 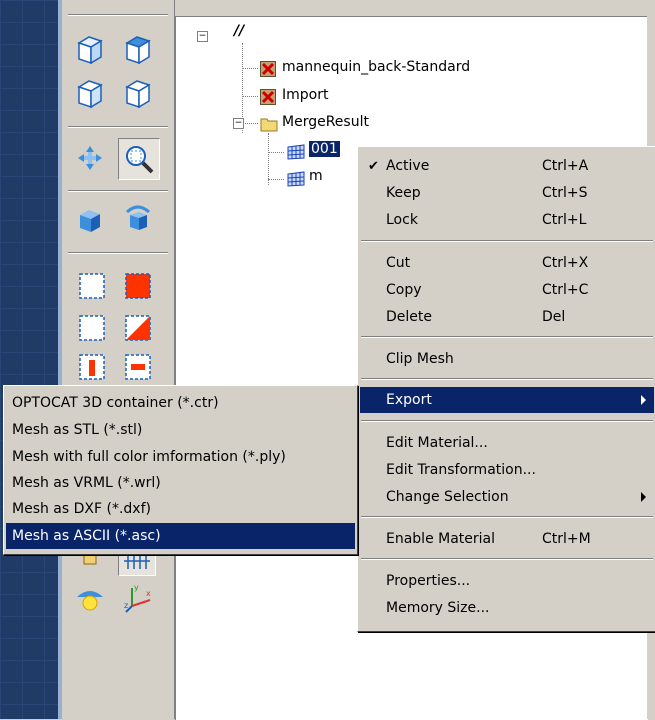 What do you see at coordinates (180, 457) in the screenshot?
I see `export-ply-item: Mesh with full color imformation (*.ply)` at bounding box center [180, 457].